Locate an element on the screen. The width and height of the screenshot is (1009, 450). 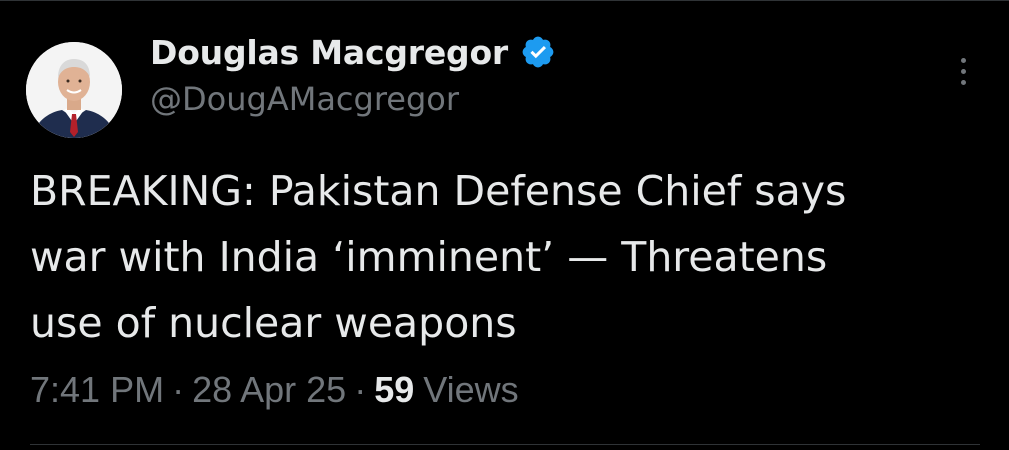
author-handle: @DougAMacgregor is located at coordinates (304, 99).